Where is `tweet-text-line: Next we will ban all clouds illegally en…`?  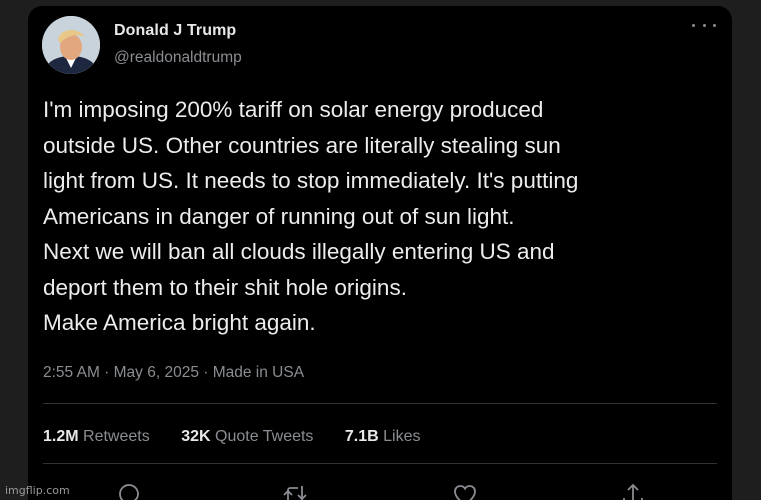 tweet-text-line: Next we will ban all clouds illegally en… is located at coordinates (299, 251).